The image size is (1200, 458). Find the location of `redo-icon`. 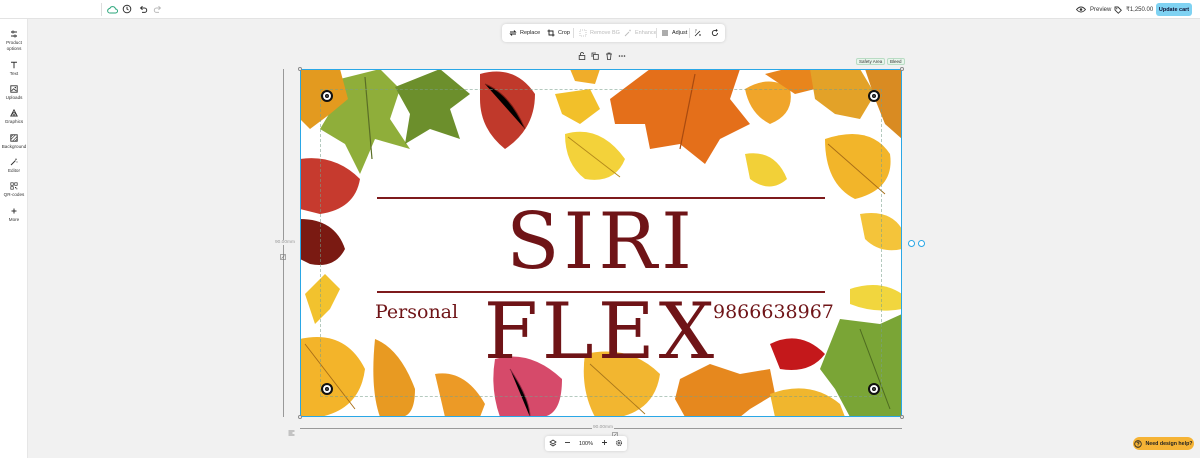

redo-icon is located at coordinates (158, 9).